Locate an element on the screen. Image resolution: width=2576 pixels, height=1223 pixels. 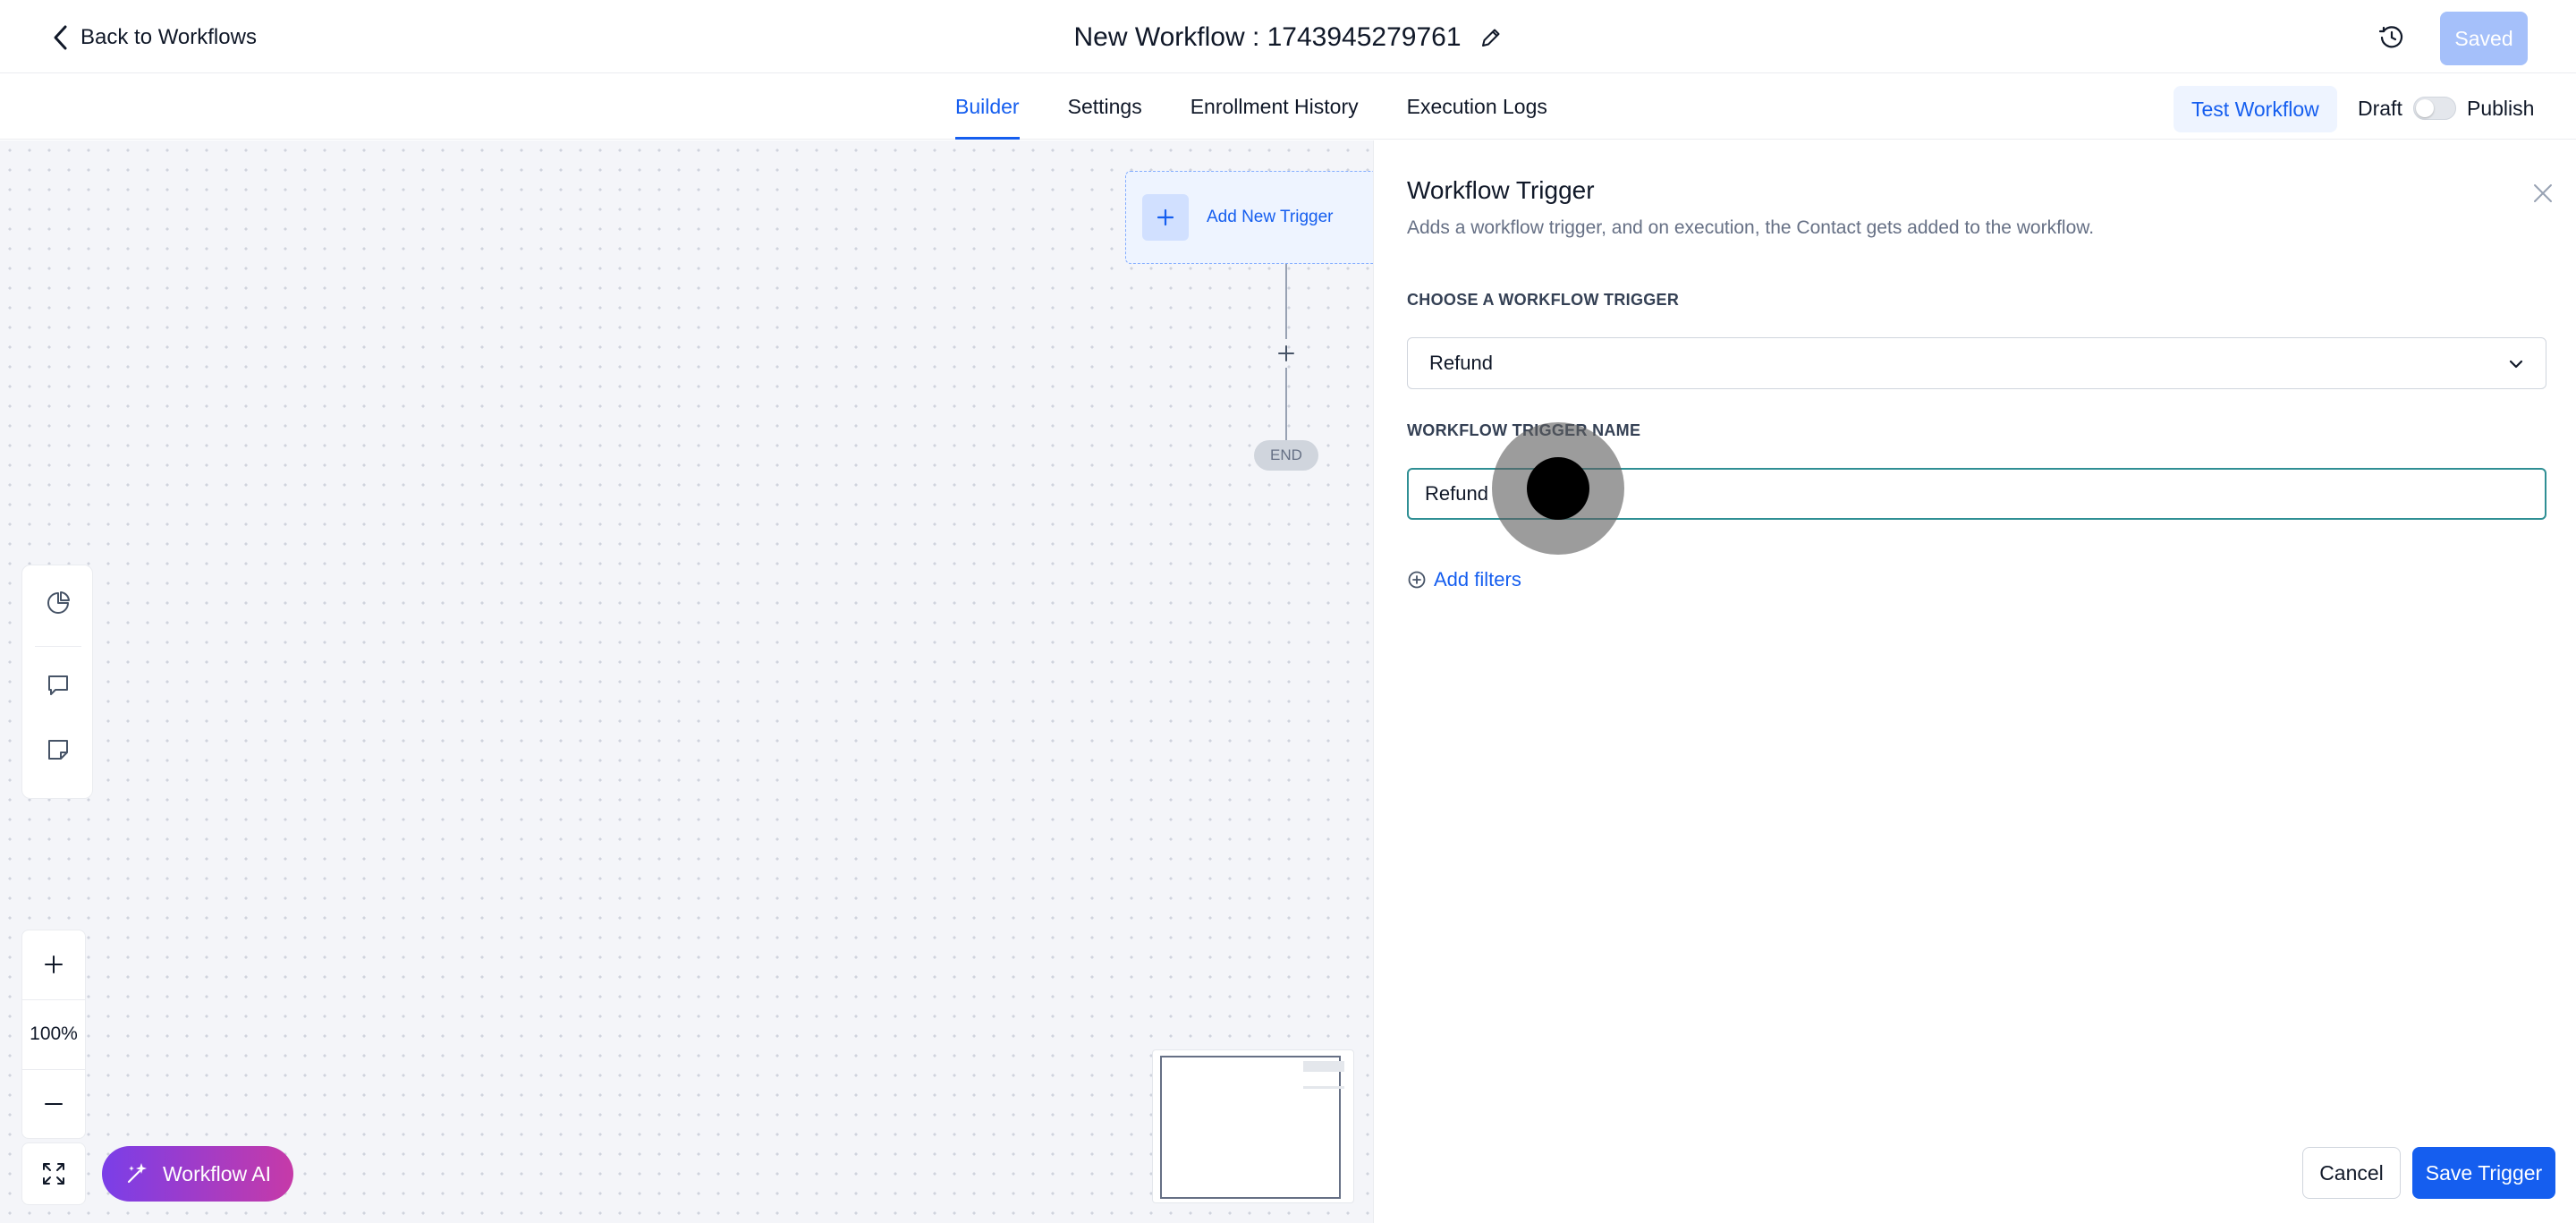
chart-pie-icon is located at coordinates (58, 603).